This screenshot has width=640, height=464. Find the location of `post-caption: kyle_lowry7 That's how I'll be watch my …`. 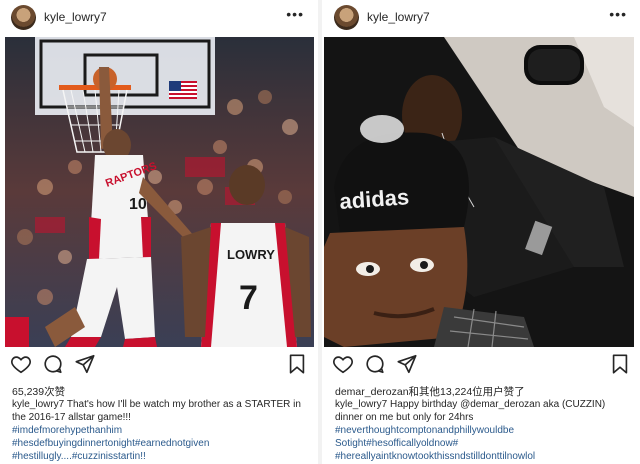

post-caption: kyle_lowry7 That's how I'll be watch my … is located at coordinates (162, 430).